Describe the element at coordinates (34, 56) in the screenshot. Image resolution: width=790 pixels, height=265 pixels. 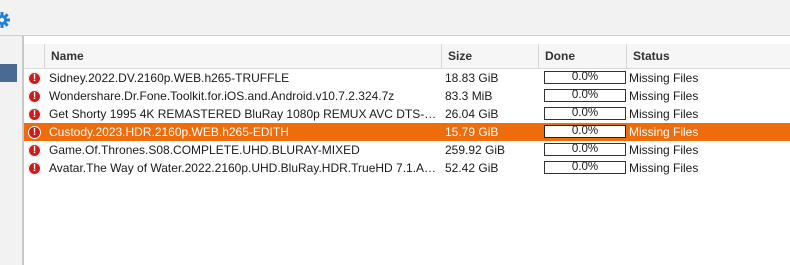
I see `header-icon-column` at that location.